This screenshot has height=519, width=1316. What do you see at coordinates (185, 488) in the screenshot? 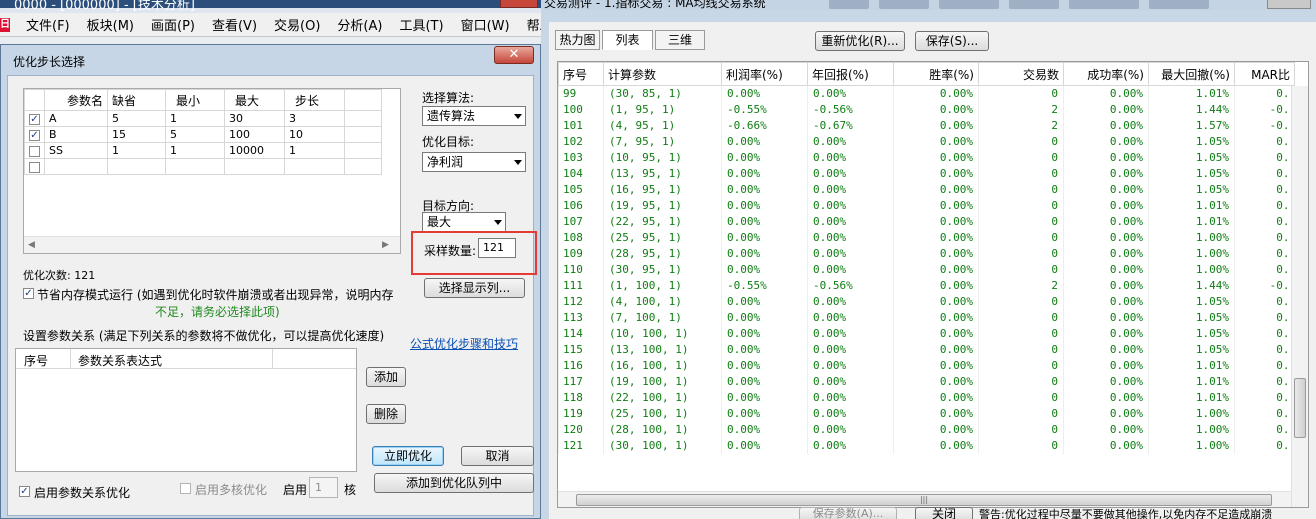
I see `multicore-checkbox` at bounding box center [185, 488].